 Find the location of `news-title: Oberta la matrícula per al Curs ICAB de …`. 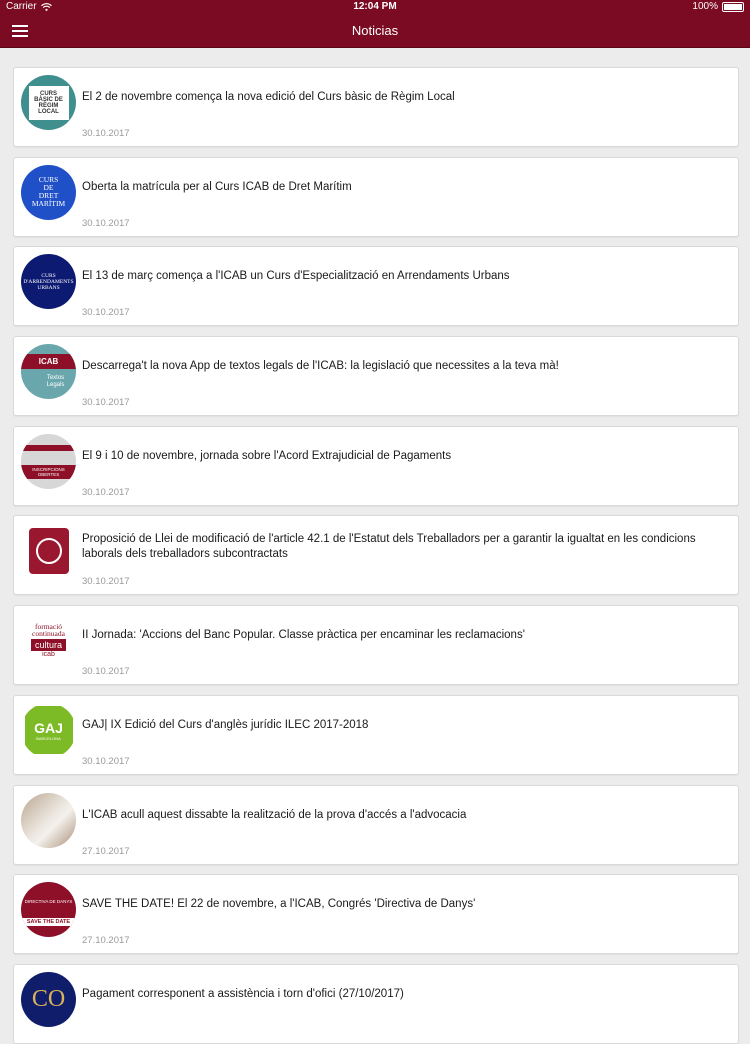

news-title: Oberta la matrícula per al Curs ICAB de … is located at coordinates (217, 186).